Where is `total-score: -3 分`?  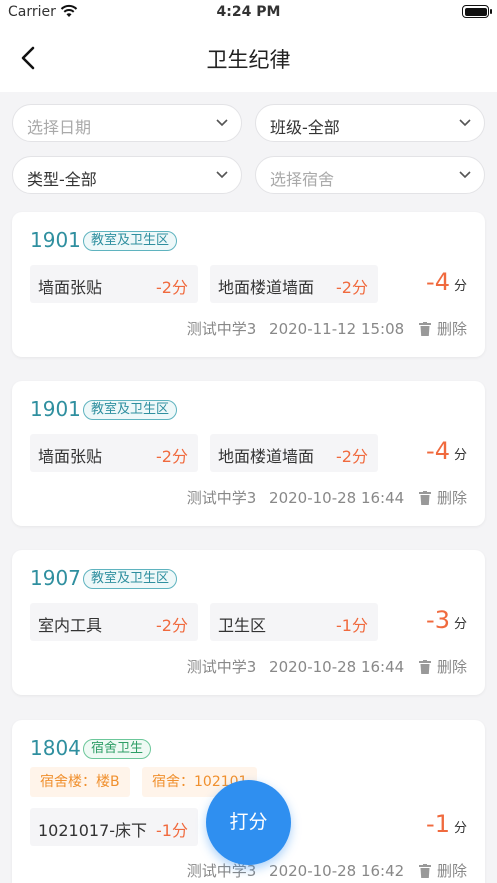
total-score: -3 分 is located at coordinates (446, 620).